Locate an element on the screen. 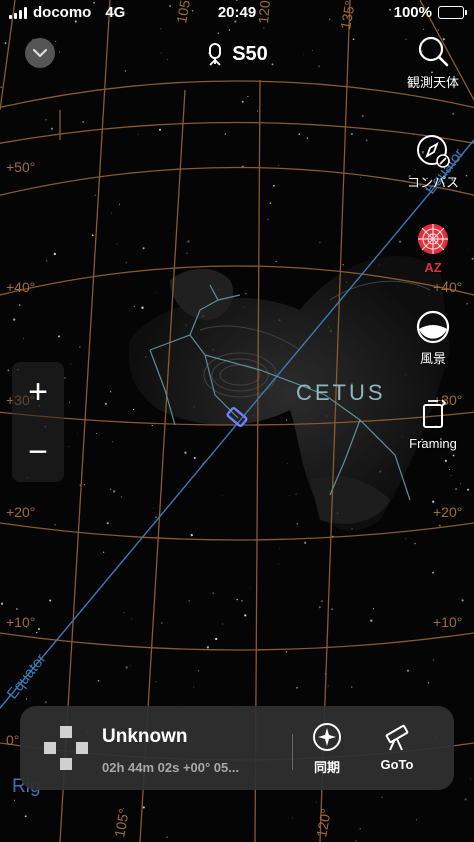 The image size is (474, 842). zoom-in-button: + is located at coordinates (38, 392).